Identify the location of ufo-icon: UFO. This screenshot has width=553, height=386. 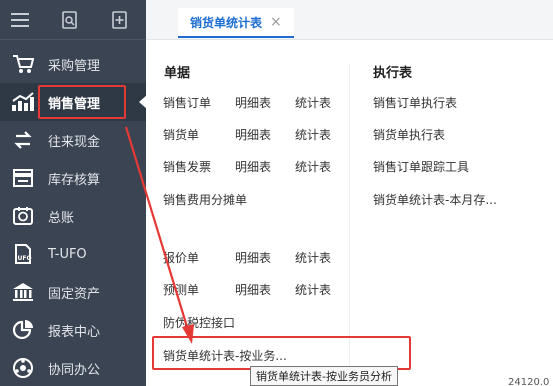
(23, 254).